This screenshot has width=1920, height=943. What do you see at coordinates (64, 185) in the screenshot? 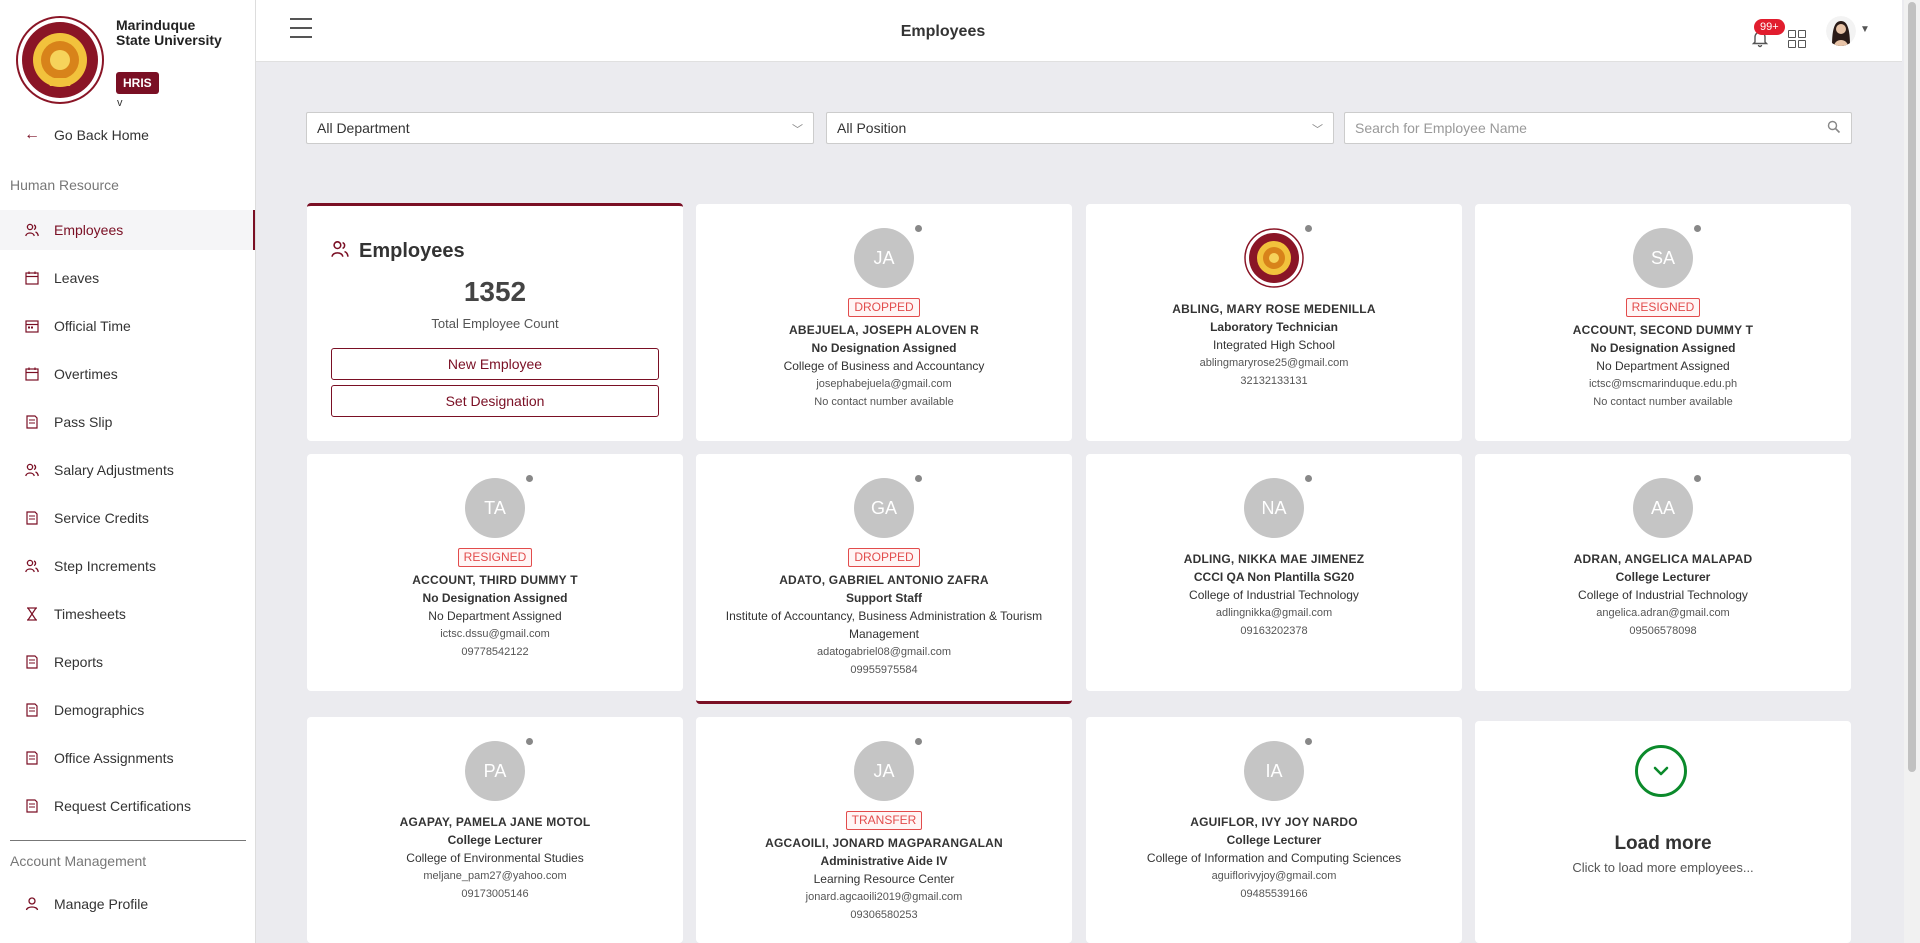
I see `section-human-resource: Human Resource` at bounding box center [64, 185].